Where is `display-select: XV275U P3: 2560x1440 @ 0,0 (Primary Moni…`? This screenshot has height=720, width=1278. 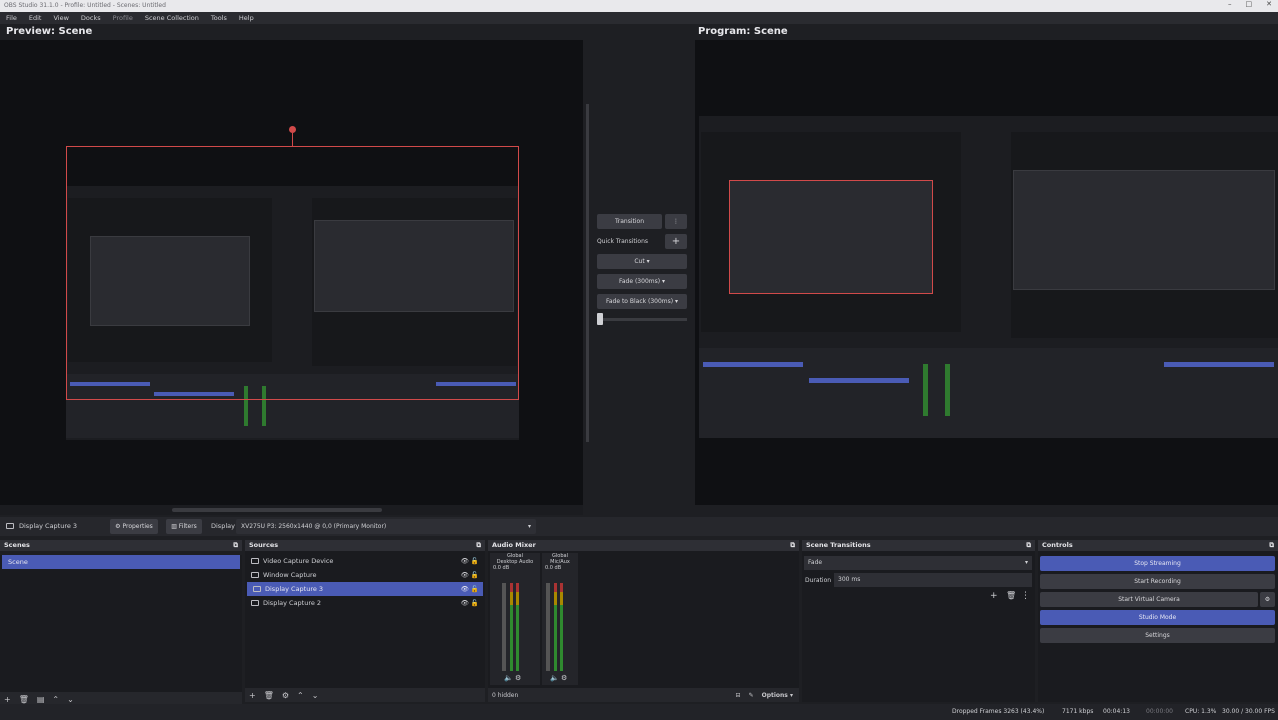 display-select: XV275U P3: 2560x1440 @ 0,0 (Primary Moni… is located at coordinates (386, 526).